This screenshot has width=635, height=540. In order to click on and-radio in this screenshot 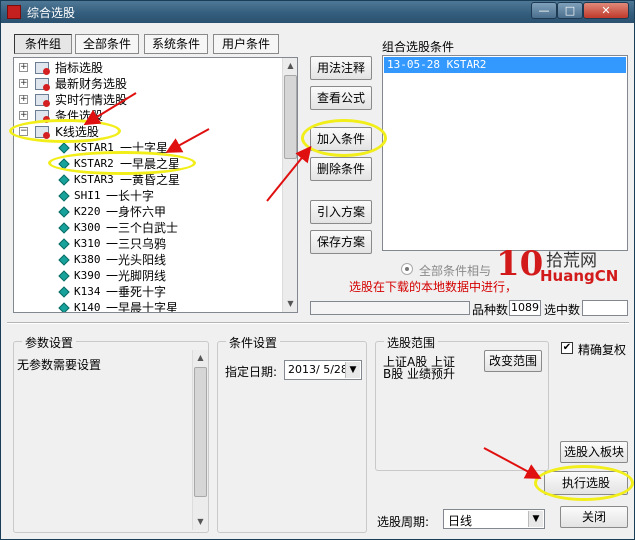, I will do `click(407, 269)`.